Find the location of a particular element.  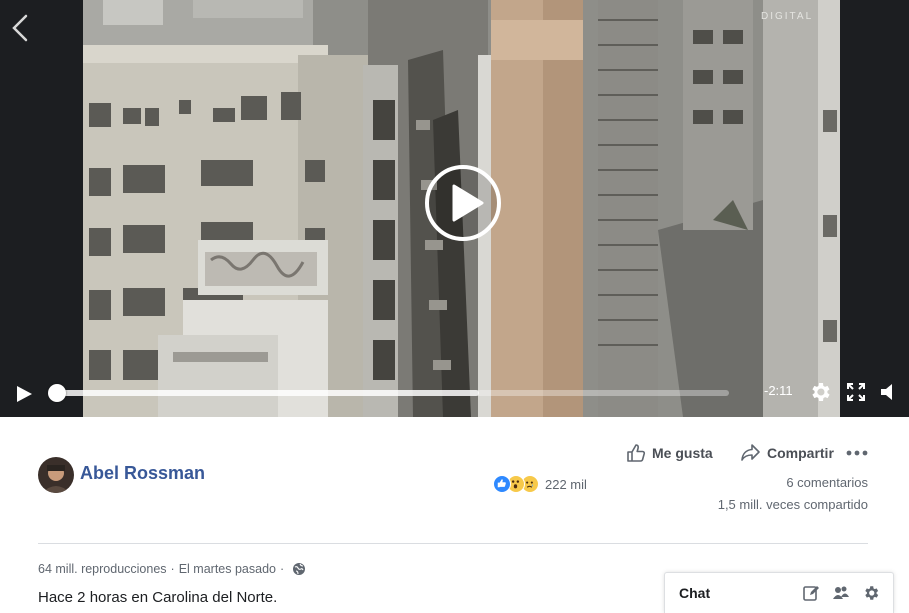

like-button: Me gusta is located at coordinates (669, 453).